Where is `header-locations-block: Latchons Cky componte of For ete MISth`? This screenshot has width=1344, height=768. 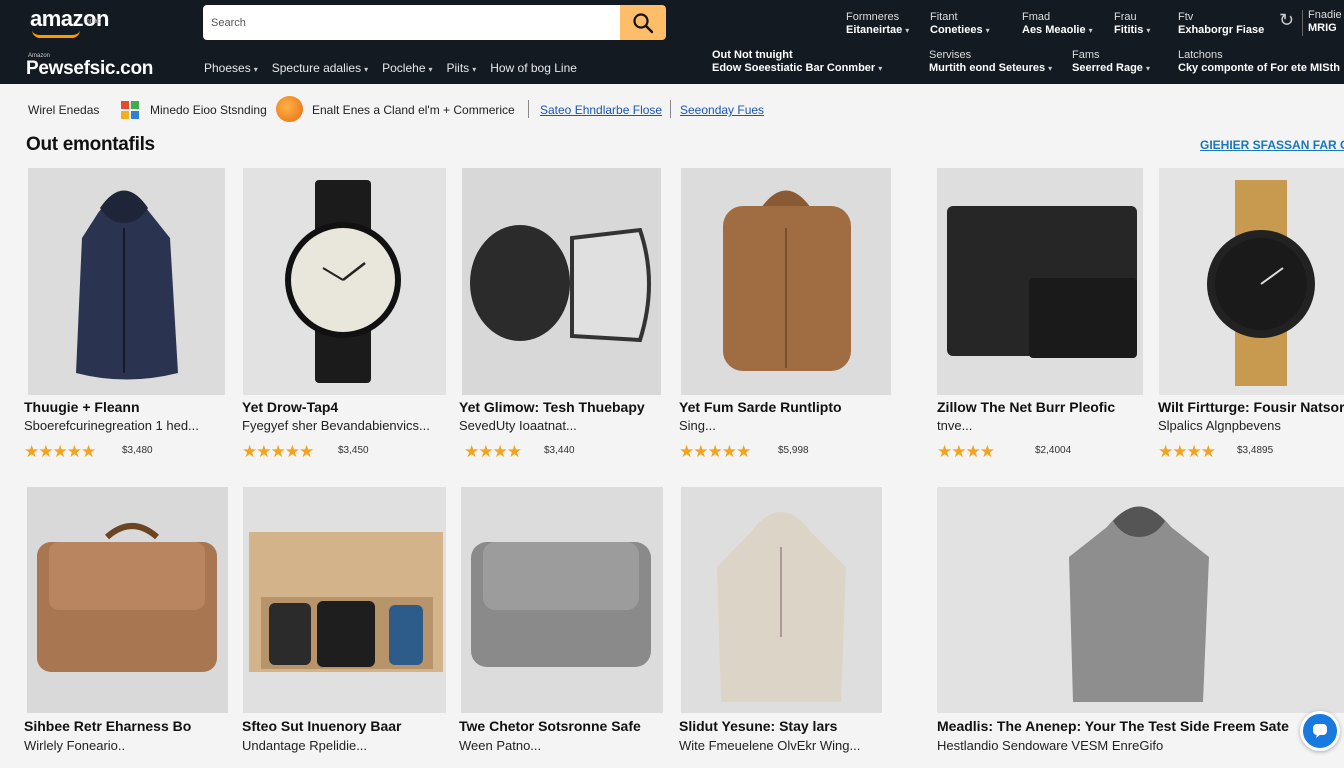 header-locations-block: Latchons Cky componte of For ete MISth is located at coordinates (1259, 62).